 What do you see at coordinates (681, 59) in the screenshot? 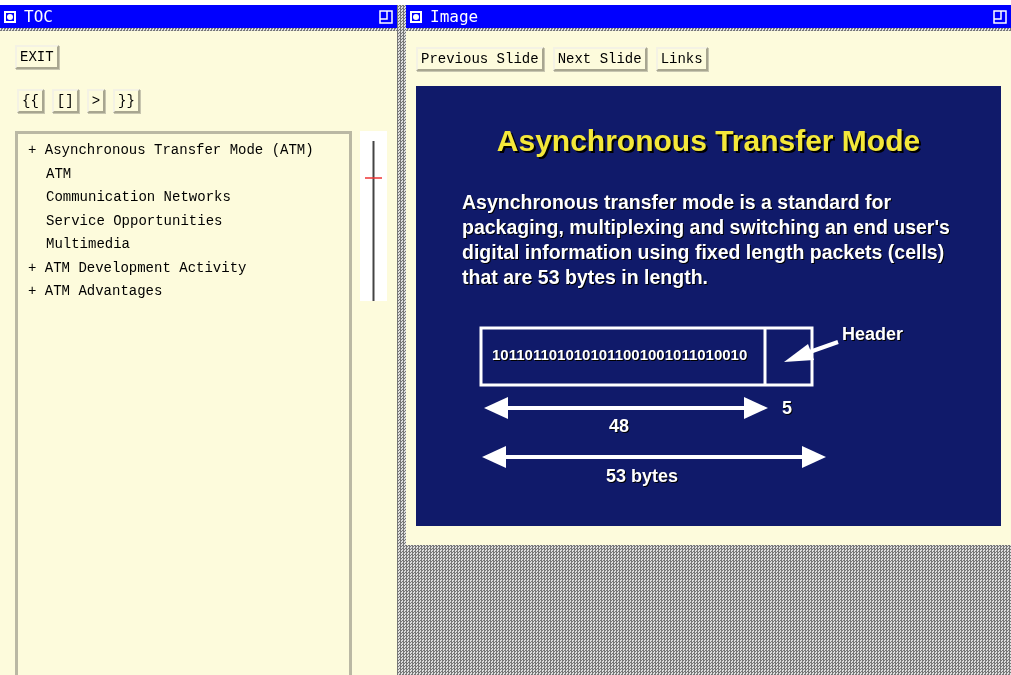
I see `slide-nav-button: Links` at bounding box center [681, 59].